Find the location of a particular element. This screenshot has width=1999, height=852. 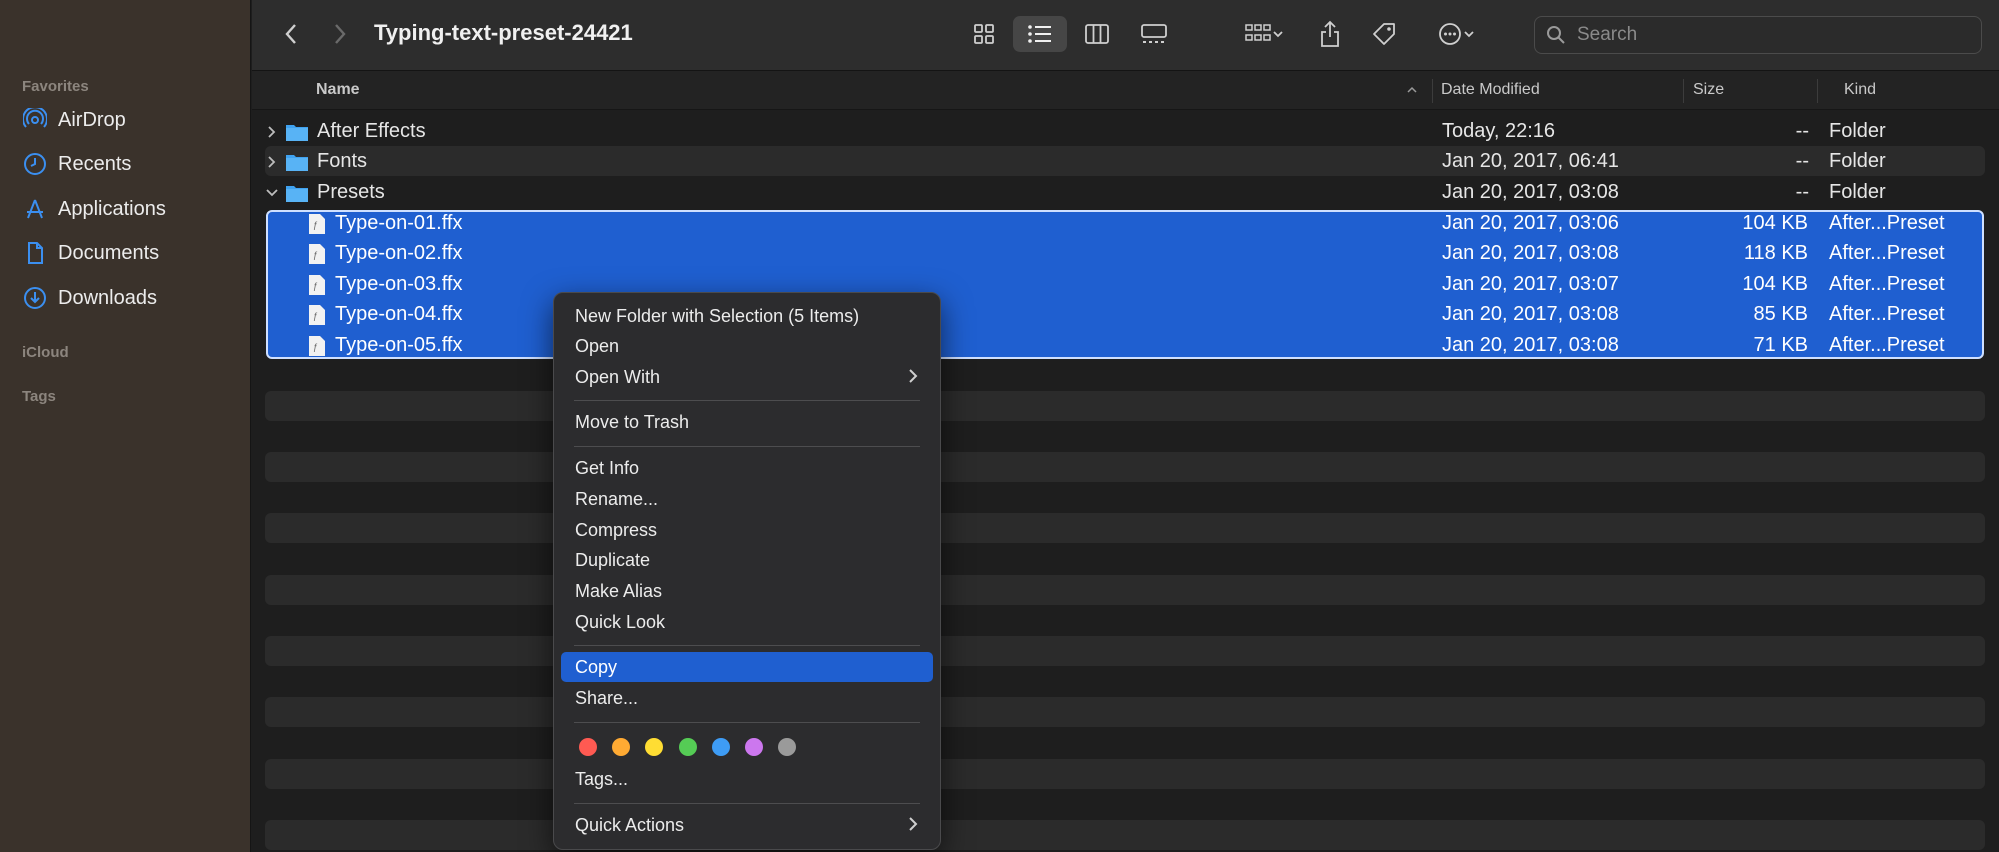

search-field is located at coordinates (1758, 35).